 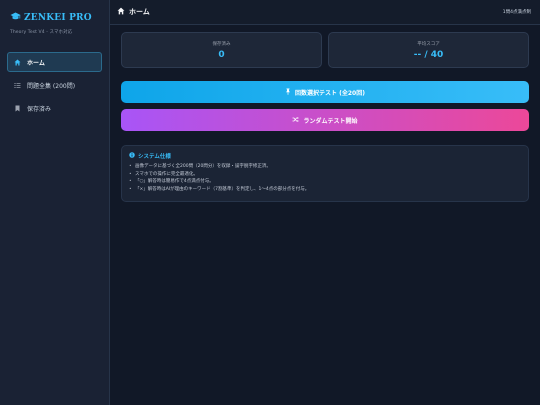 I want to click on stat-card-saved: 保存済み 0, so click(x=221, y=50).